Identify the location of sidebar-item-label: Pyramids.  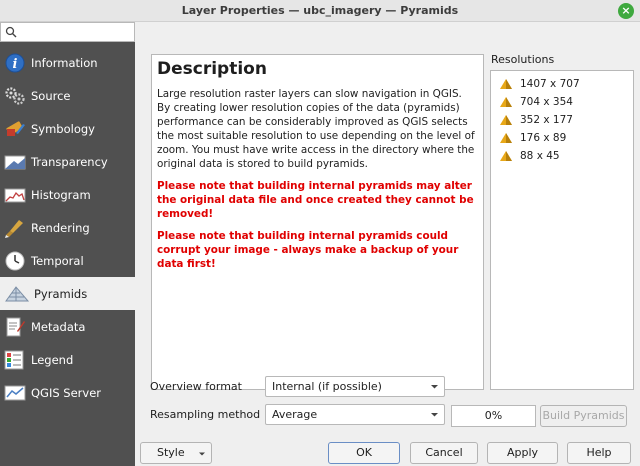
(61, 294).